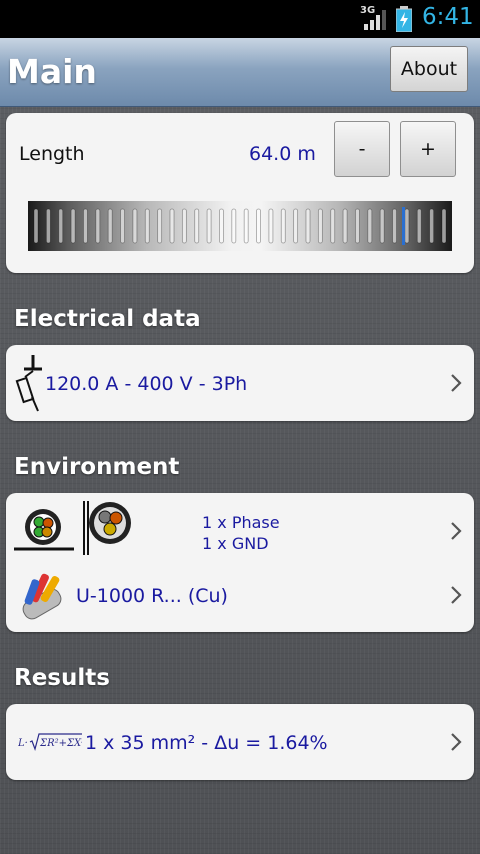 The image size is (480, 854). What do you see at coordinates (404, 19) in the screenshot?
I see `battery-charging-icon` at bounding box center [404, 19].